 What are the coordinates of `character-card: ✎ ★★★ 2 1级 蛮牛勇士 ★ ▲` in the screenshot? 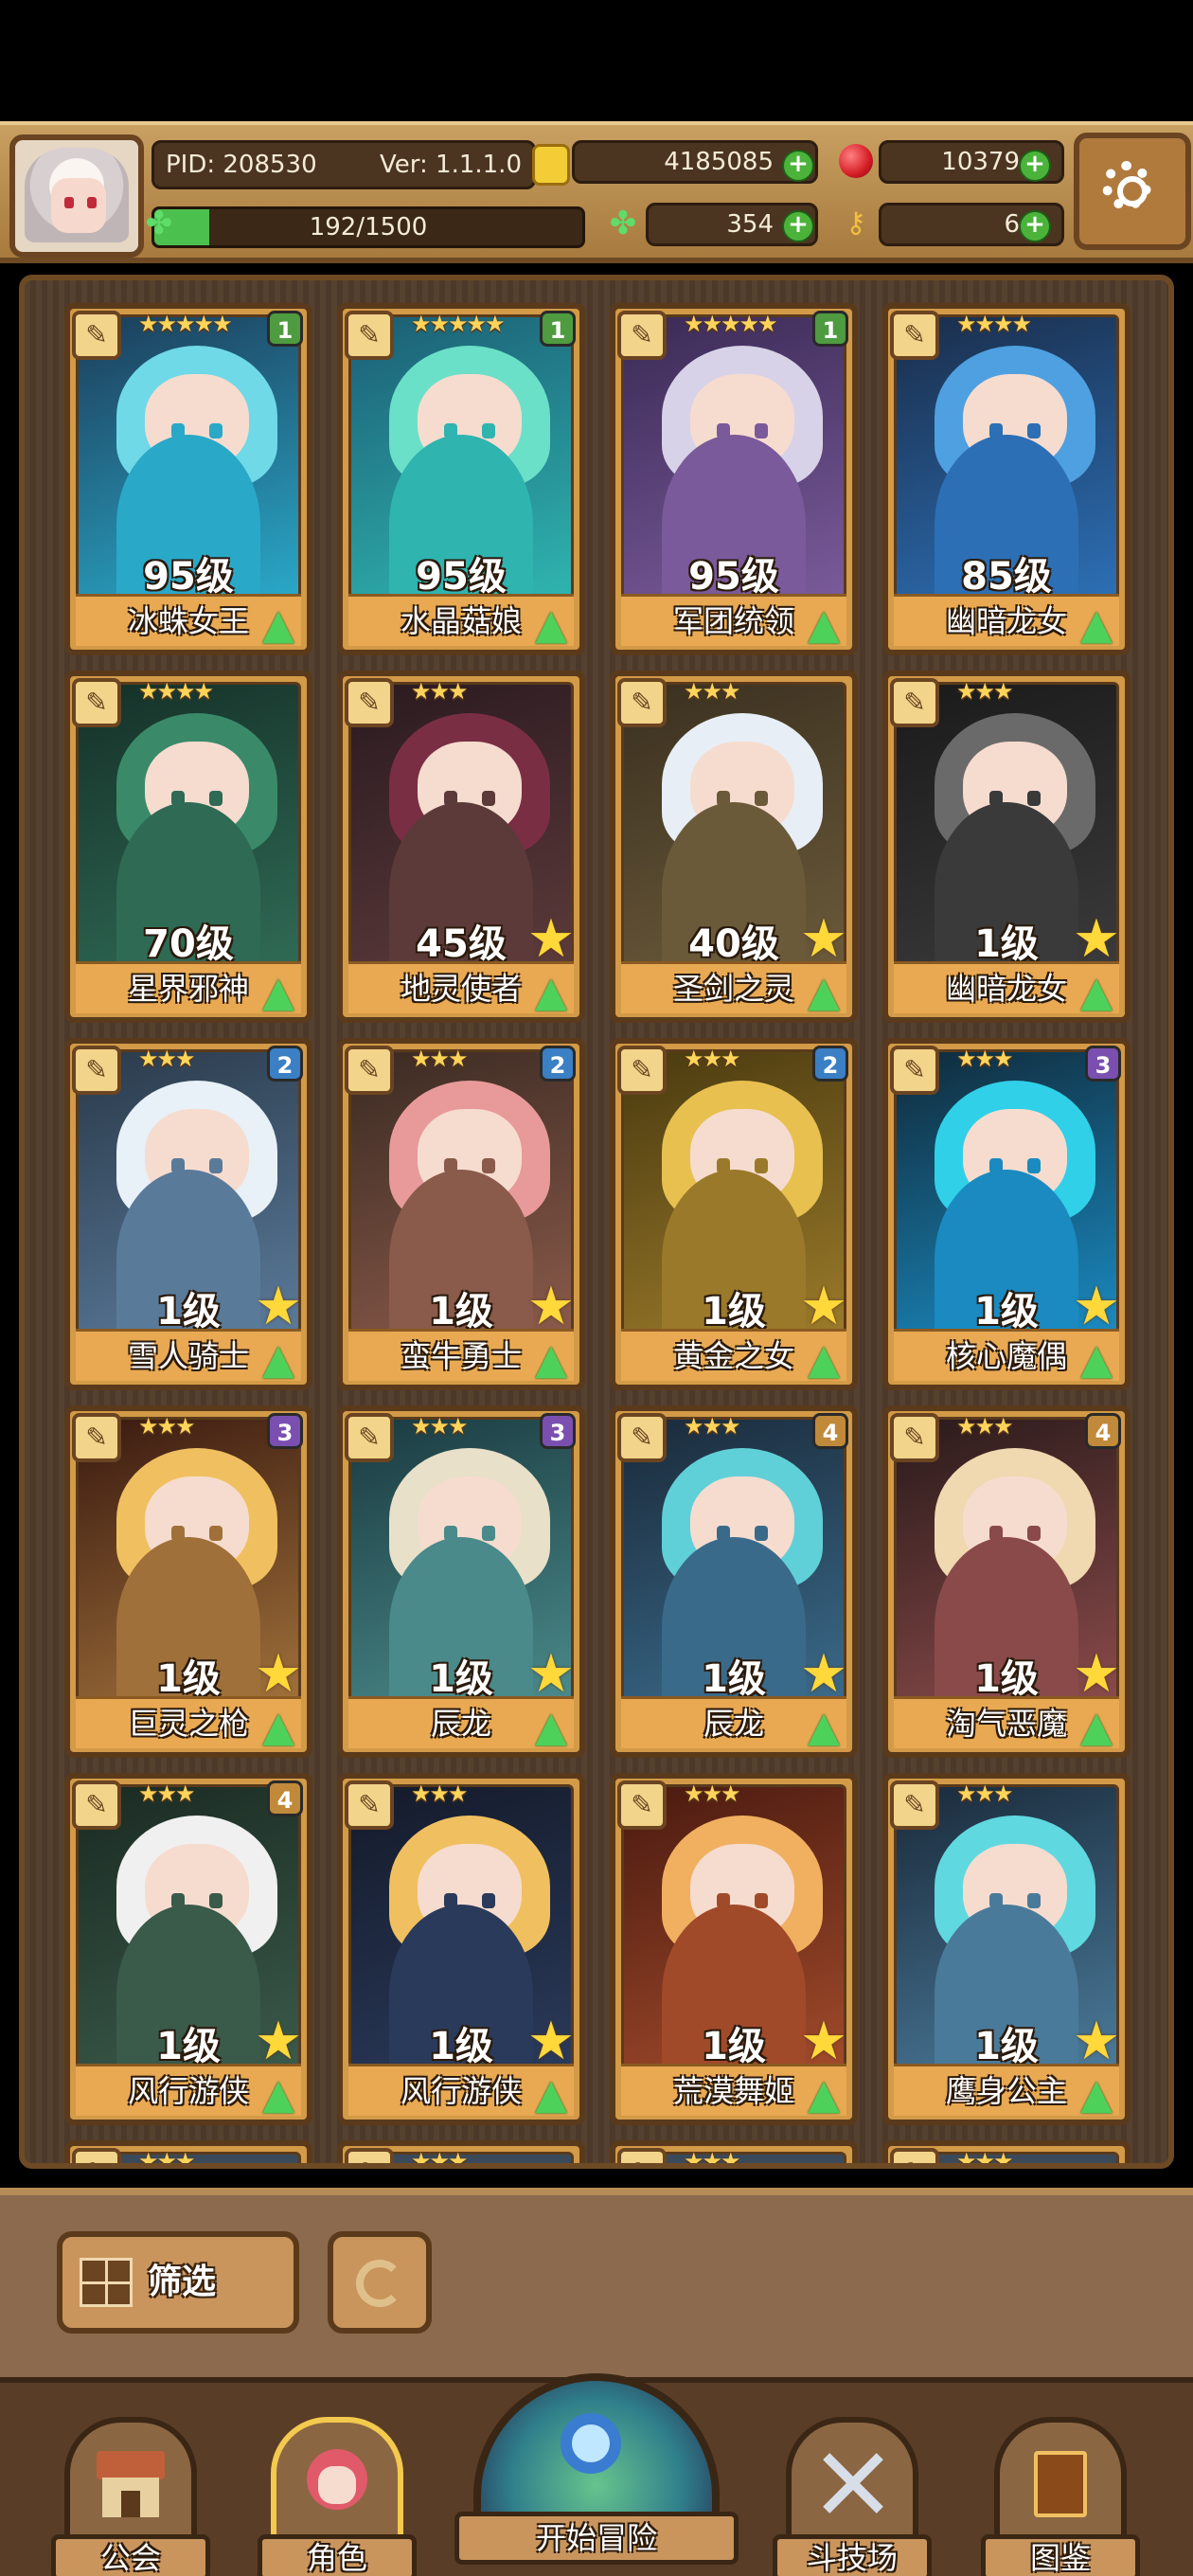 It's located at (461, 1214).